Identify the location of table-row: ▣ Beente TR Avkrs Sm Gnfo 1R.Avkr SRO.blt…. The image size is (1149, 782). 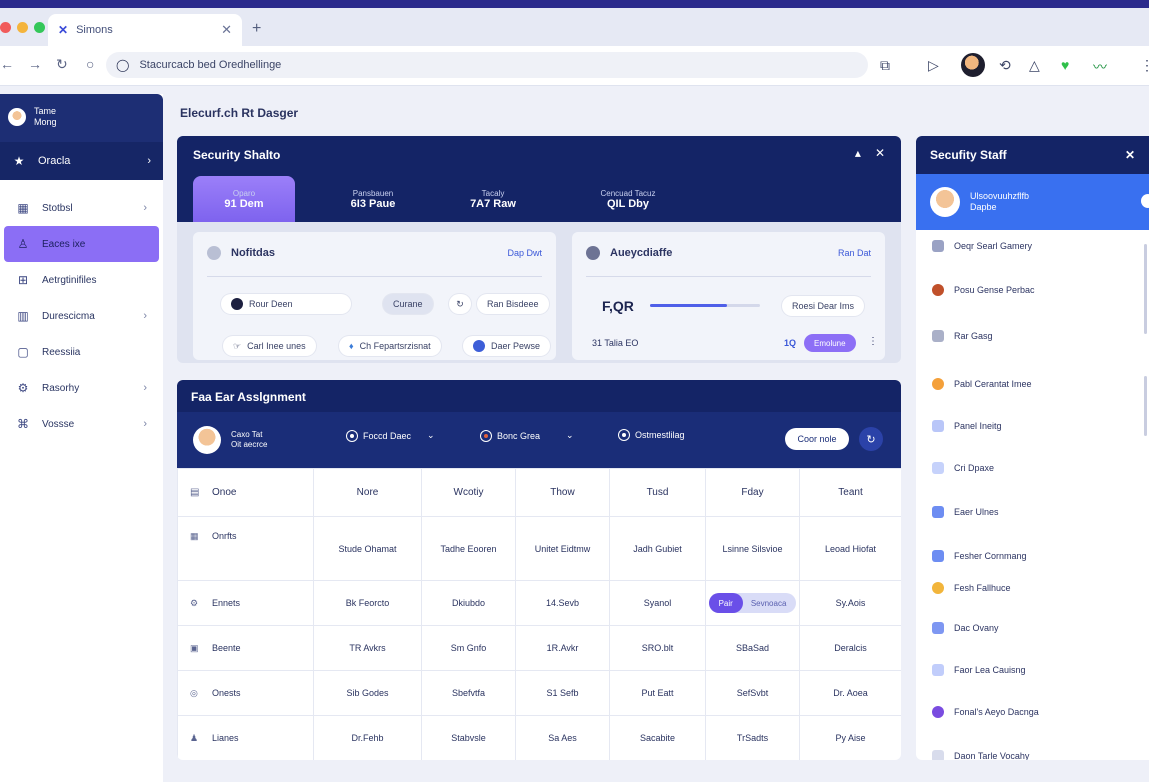
(539, 648).